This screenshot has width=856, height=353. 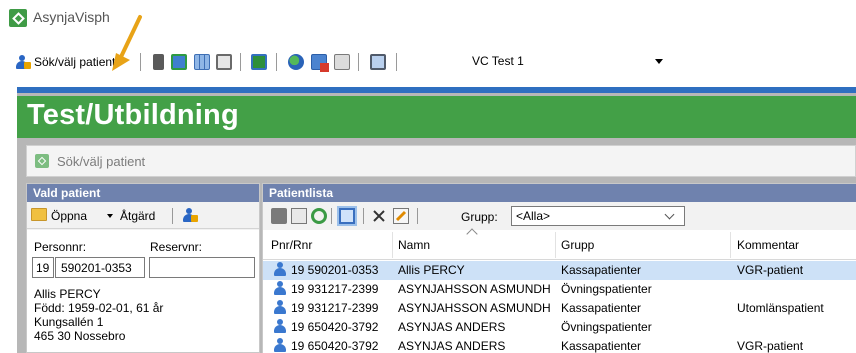 I want to click on patient-search-button, so click(x=189, y=215).